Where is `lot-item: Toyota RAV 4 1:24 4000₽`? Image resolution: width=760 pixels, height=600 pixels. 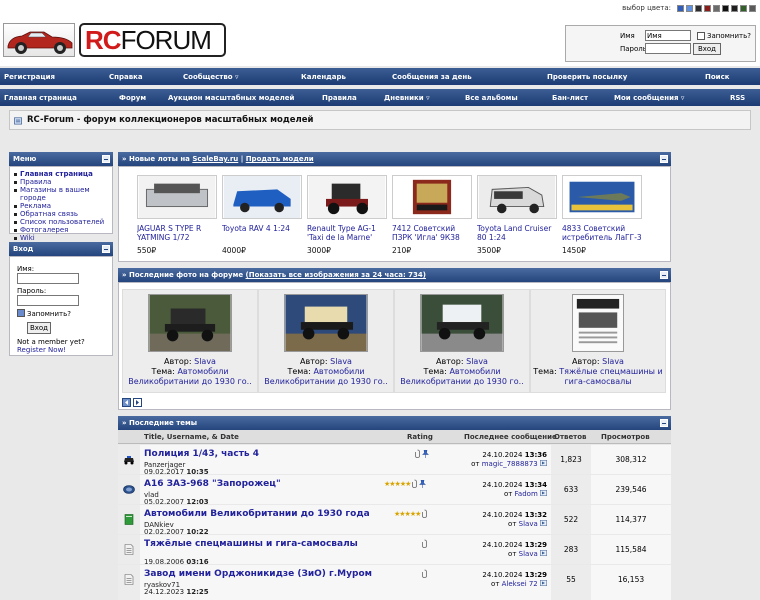
lot-item: Toyota RAV 4 1:24 4000₽ is located at coordinates (264, 215).